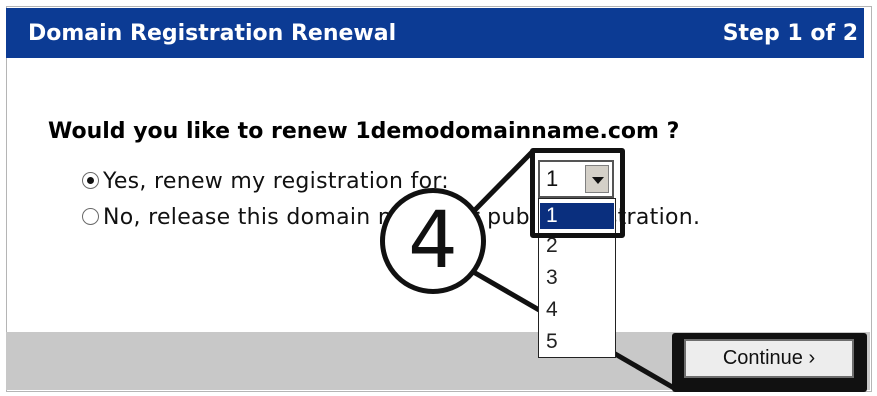  What do you see at coordinates (577, 310) in the screenshot?
I see `dropdown-option-4: 4` at bounding box center [577, 310].